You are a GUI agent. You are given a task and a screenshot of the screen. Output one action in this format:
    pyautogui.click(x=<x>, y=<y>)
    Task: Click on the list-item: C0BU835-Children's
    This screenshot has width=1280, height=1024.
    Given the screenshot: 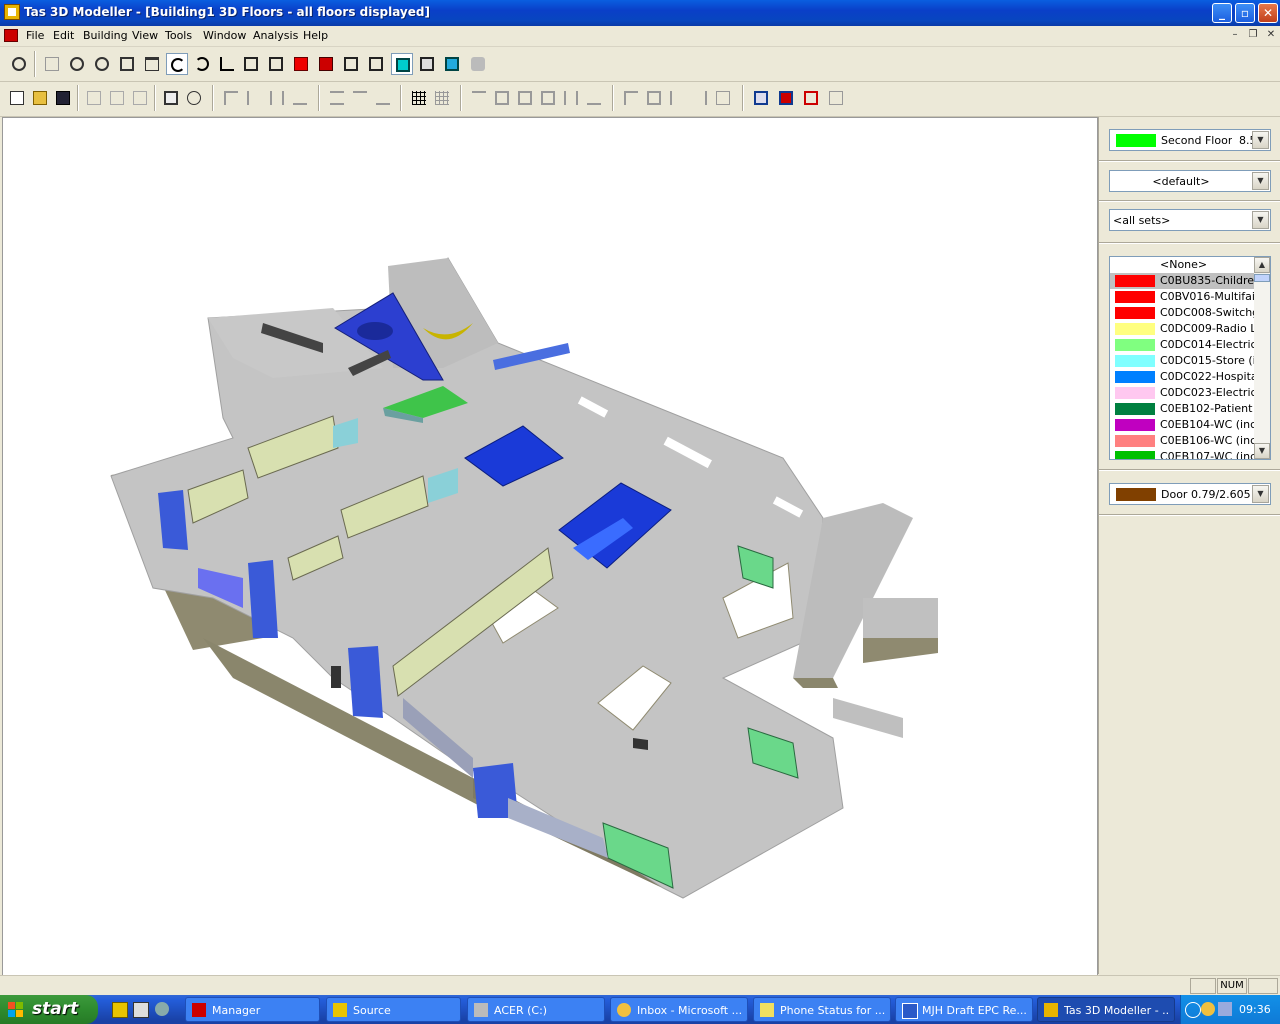 What is the action you would take?
    pyautogui.click(x=1182, y=281)
    